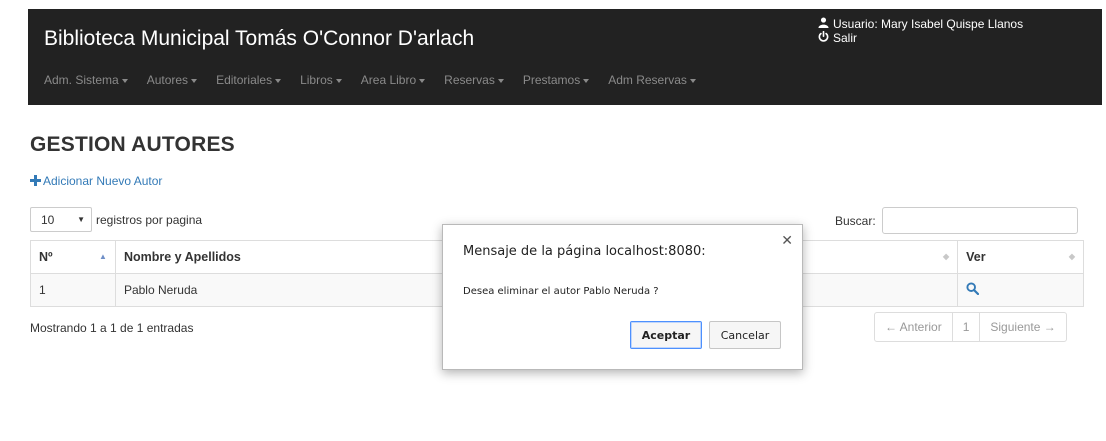  Describe the element at coordinates (81, 80) in the screenshot. I see `menu-label: Adm. Sistema` at that location.